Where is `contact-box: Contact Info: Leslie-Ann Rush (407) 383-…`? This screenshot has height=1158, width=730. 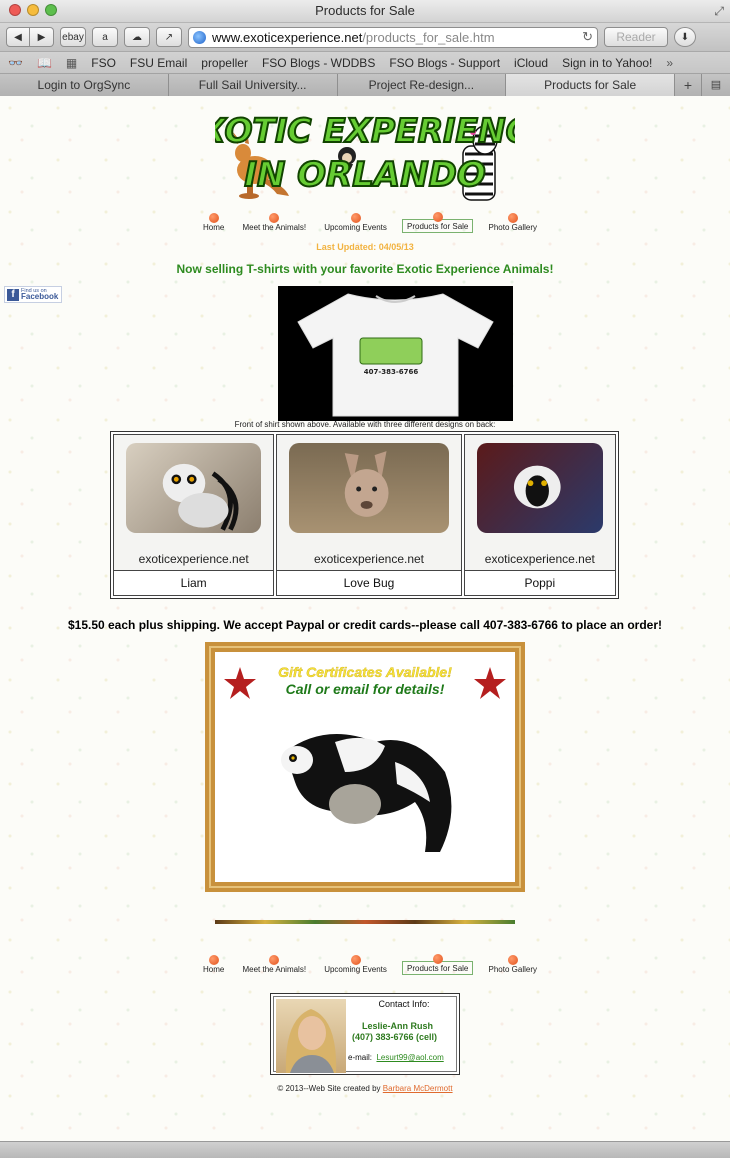 contact-box: Contact Info: Leslie-Ann Rush (407) 383-… is located at coordinates (365, 1034).